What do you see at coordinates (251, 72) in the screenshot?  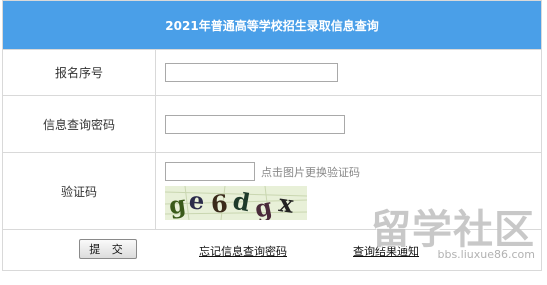 I see `registration-number-input` at bounding box center [251, 72].